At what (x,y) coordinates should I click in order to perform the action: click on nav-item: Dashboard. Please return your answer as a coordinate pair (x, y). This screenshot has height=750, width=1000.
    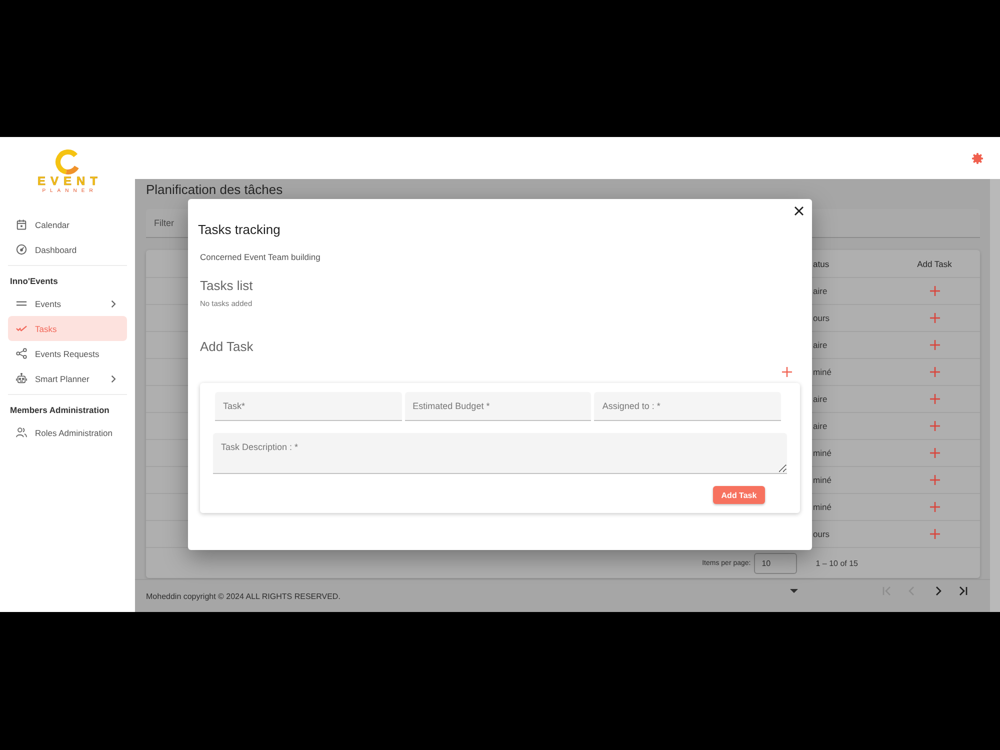
    Looking at the image, I should click on (67, 249).